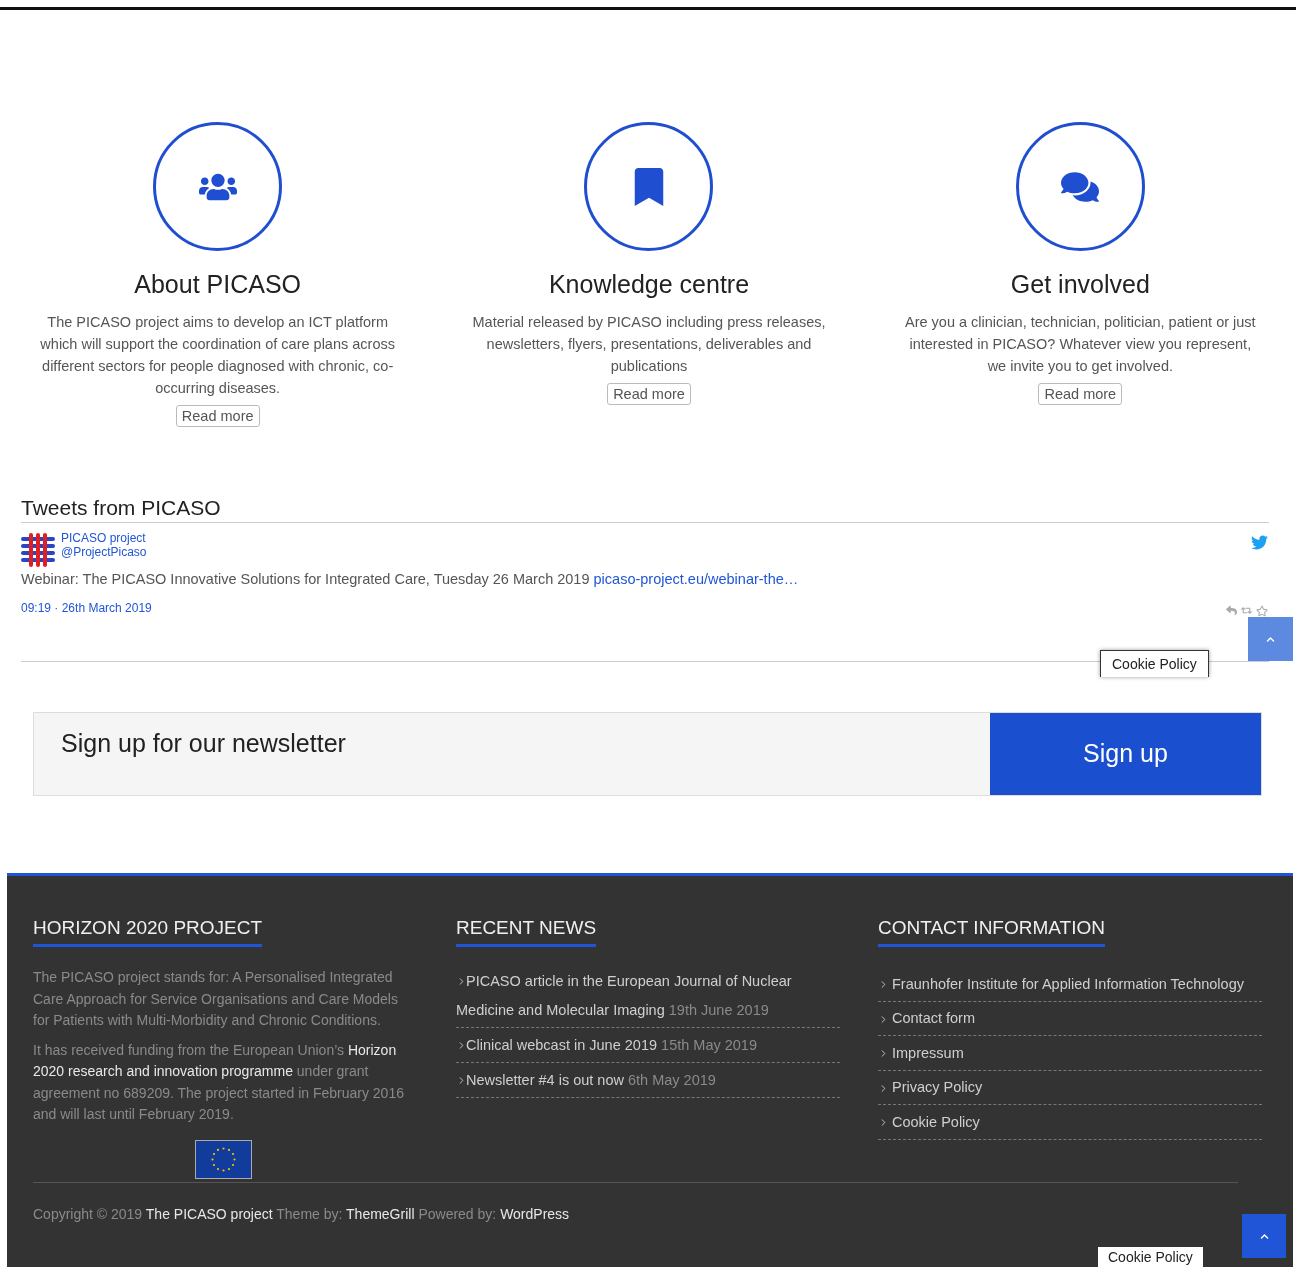  Describe the element at coordinates (1080, 344) in the screenshot. I see `feature-description: Are you a clinician, technician, politician, patient or just interested in PICASO? Whatever view you represent, we invite you to get involved.` at that location.